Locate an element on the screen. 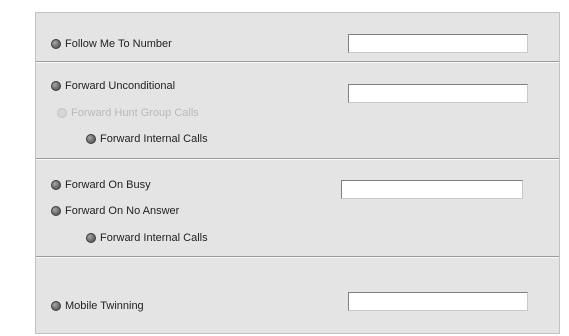 Image resolution: width=569 pixels, height=336 pixels. follow-me-option: Follow Me To Number is located at coordinates (111, 44).